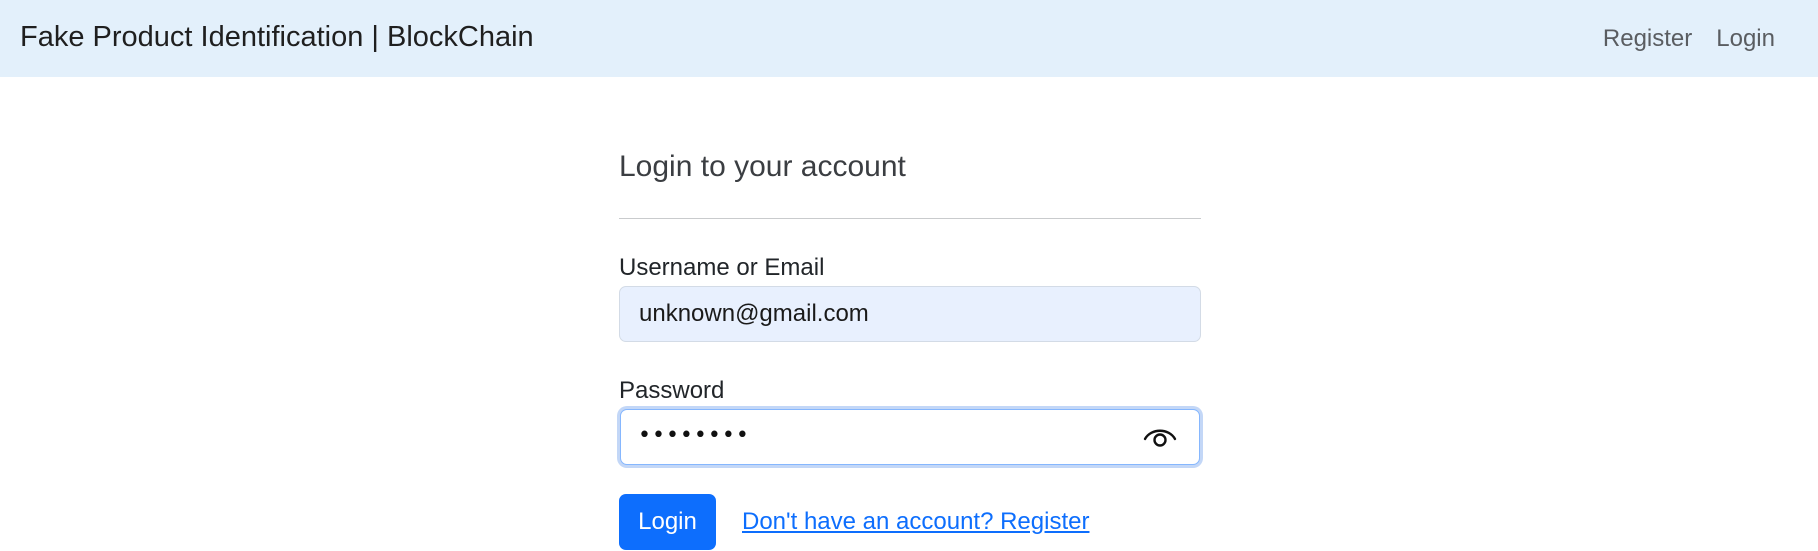  Describe the element at coordinates (694, 435) in the screenshot. I see `password-value: ••••••••` at that location.